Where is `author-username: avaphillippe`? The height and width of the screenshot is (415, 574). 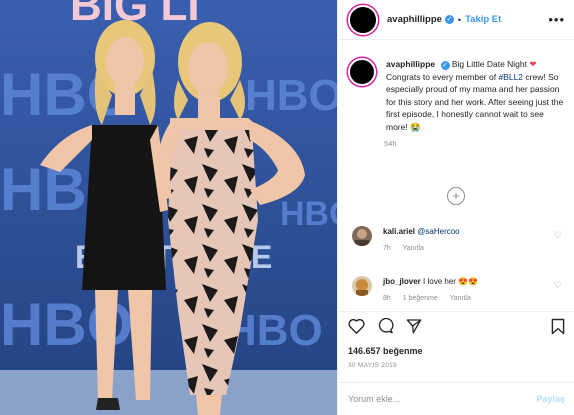 author-username: avaphillippe is located at coordinates (414, 19).